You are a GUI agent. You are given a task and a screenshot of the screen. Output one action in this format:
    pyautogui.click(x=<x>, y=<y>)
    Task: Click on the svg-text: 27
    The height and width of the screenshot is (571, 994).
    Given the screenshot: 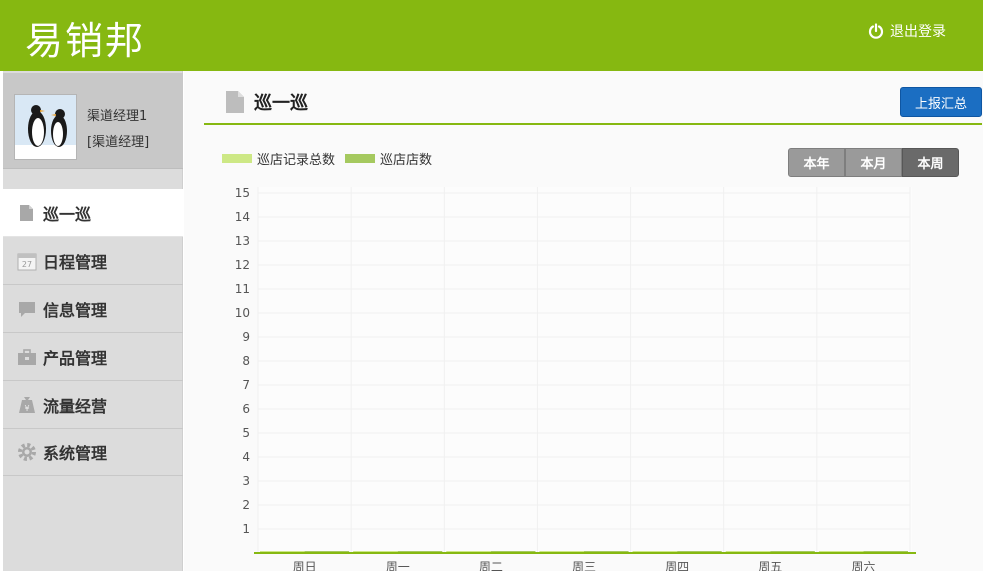 What is the action you would take?
    pyautogui.click(x=27, y=264)
    